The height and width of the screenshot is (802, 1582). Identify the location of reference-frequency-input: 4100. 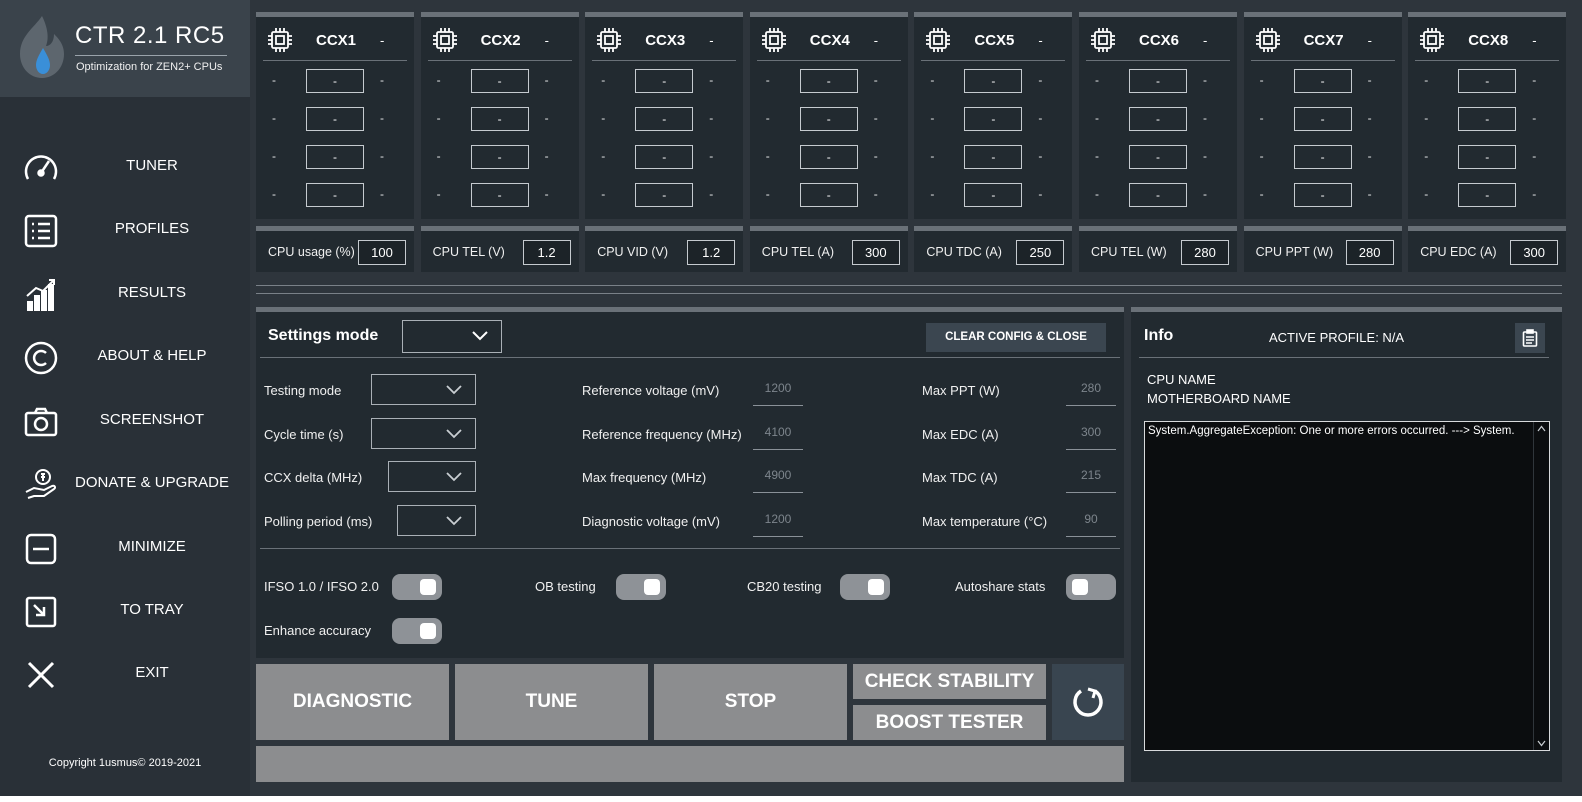
(778, 435).